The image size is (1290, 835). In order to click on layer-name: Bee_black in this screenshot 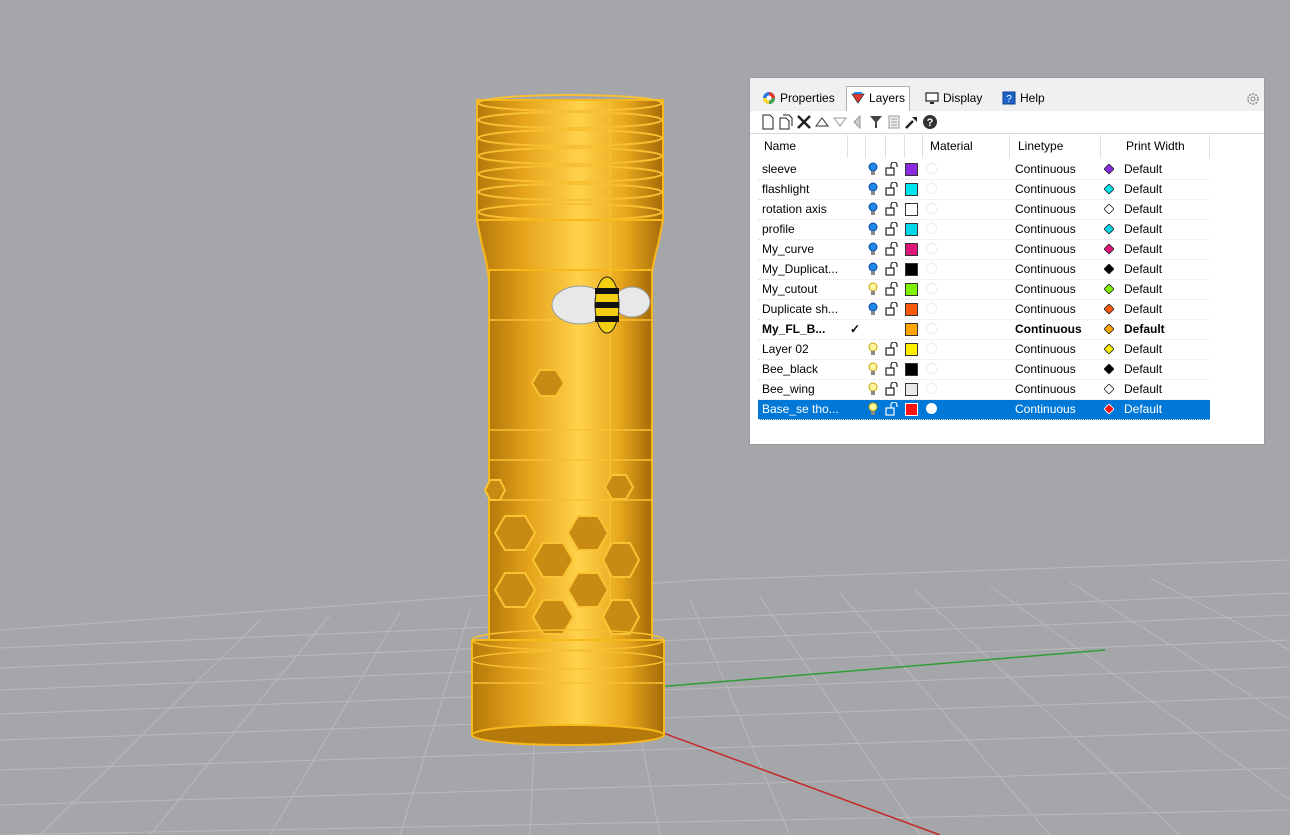, I will do `click(805, 369)`.